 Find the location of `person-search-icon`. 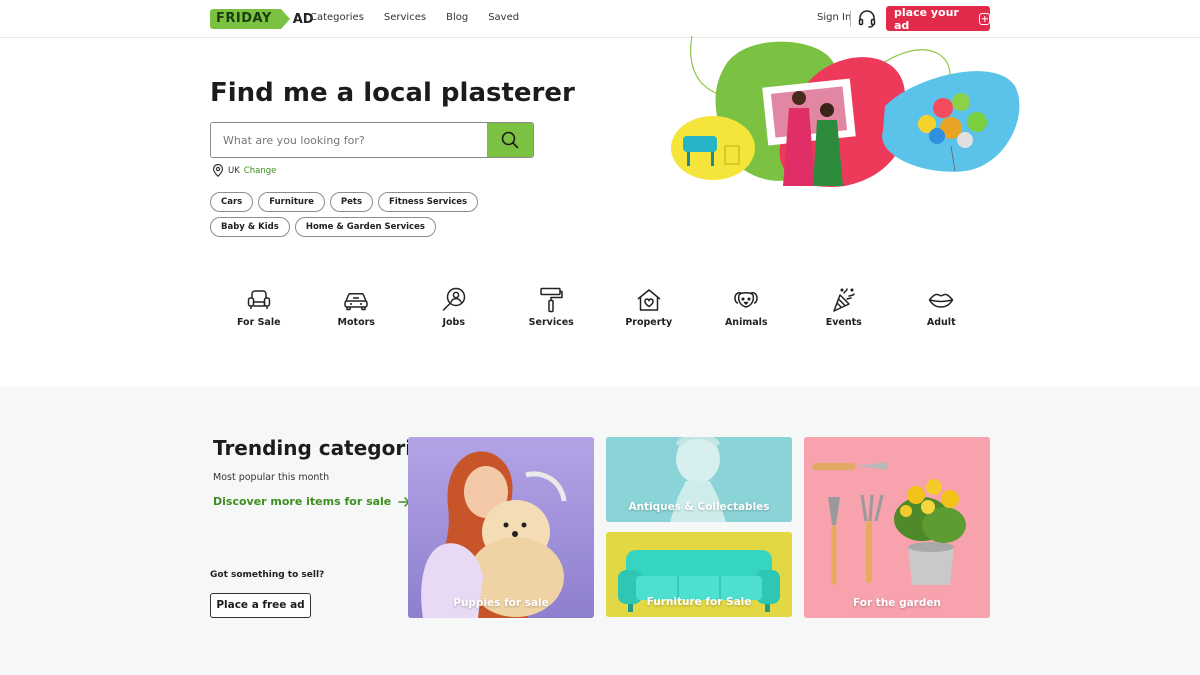

person-search-icon is located at coordinates (453, 299).